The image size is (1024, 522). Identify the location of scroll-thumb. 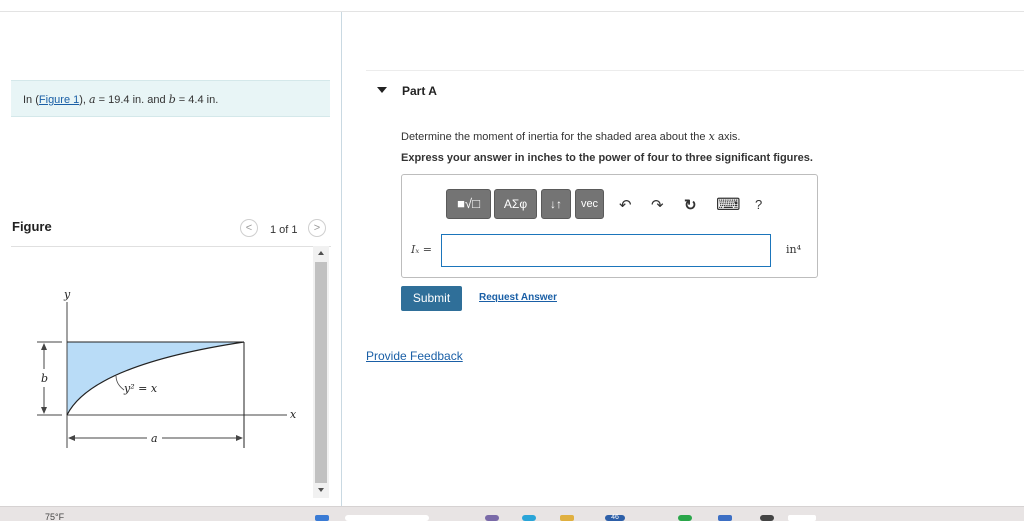
(321, 372).